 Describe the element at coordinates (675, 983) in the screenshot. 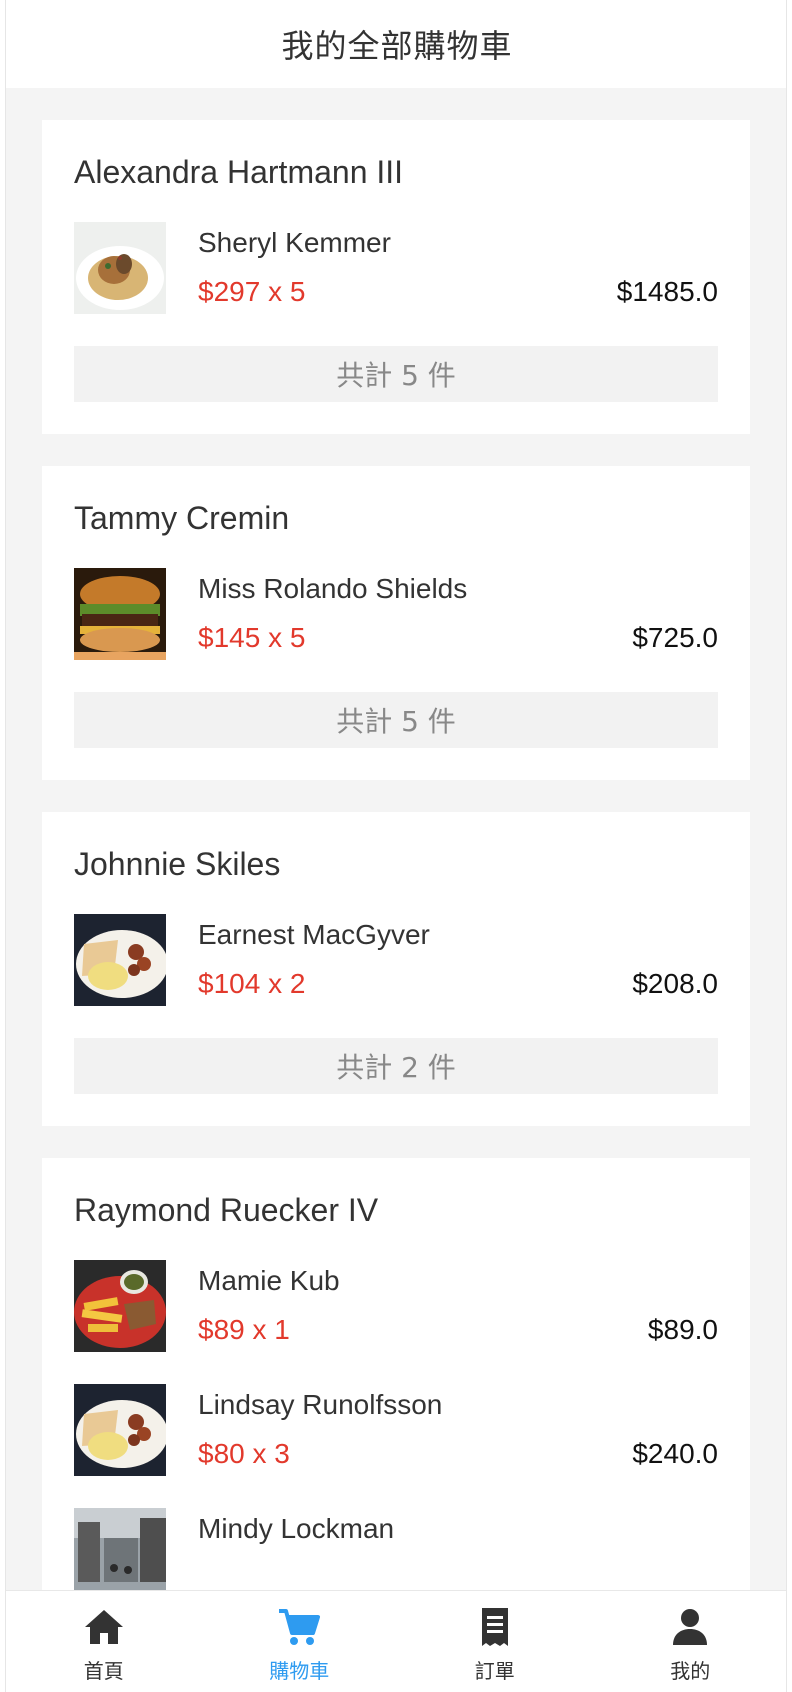

I see `item-subtotal: $208.0` at that location.